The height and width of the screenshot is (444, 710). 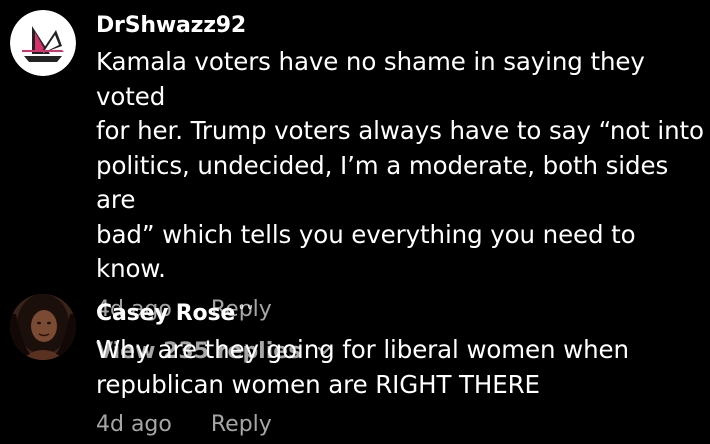 What do you see at coordinates (400, 312) in the screenshot?
I see `username-row: Casey Rose ᐡ ᐡ` at bounding box center [400, 312].